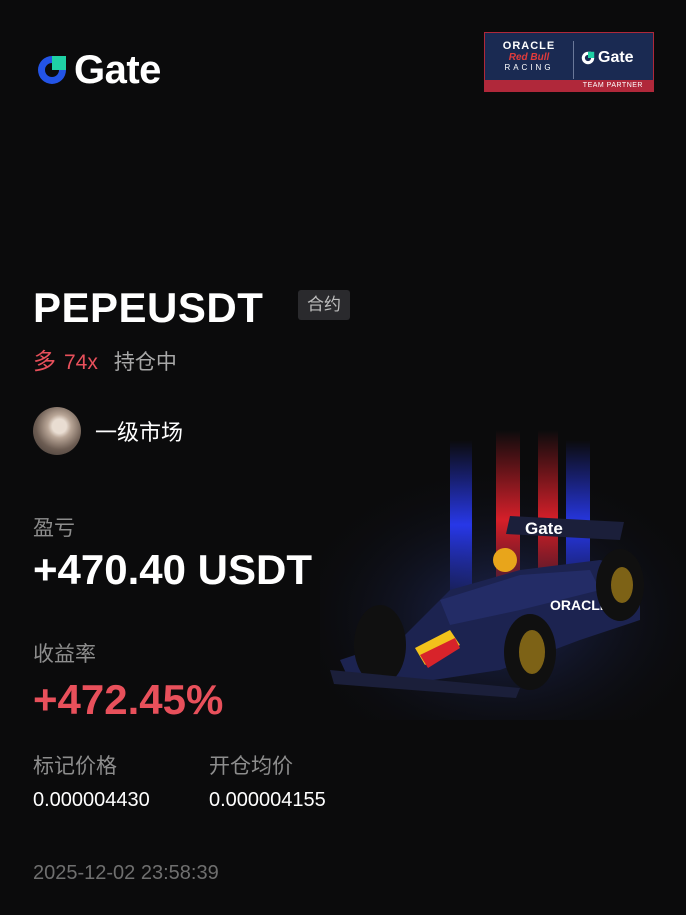 This screenshot has height=915, width=686. Describe the element at coordinates (324, 305) in the screenshot. I see `contract-type-tag: 合约` at that location.